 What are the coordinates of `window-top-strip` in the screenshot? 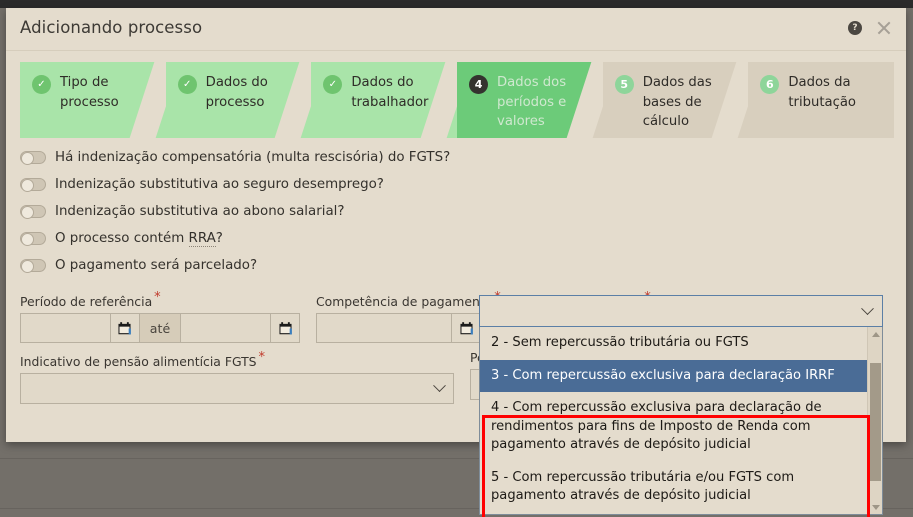 It's located at (456, 4).